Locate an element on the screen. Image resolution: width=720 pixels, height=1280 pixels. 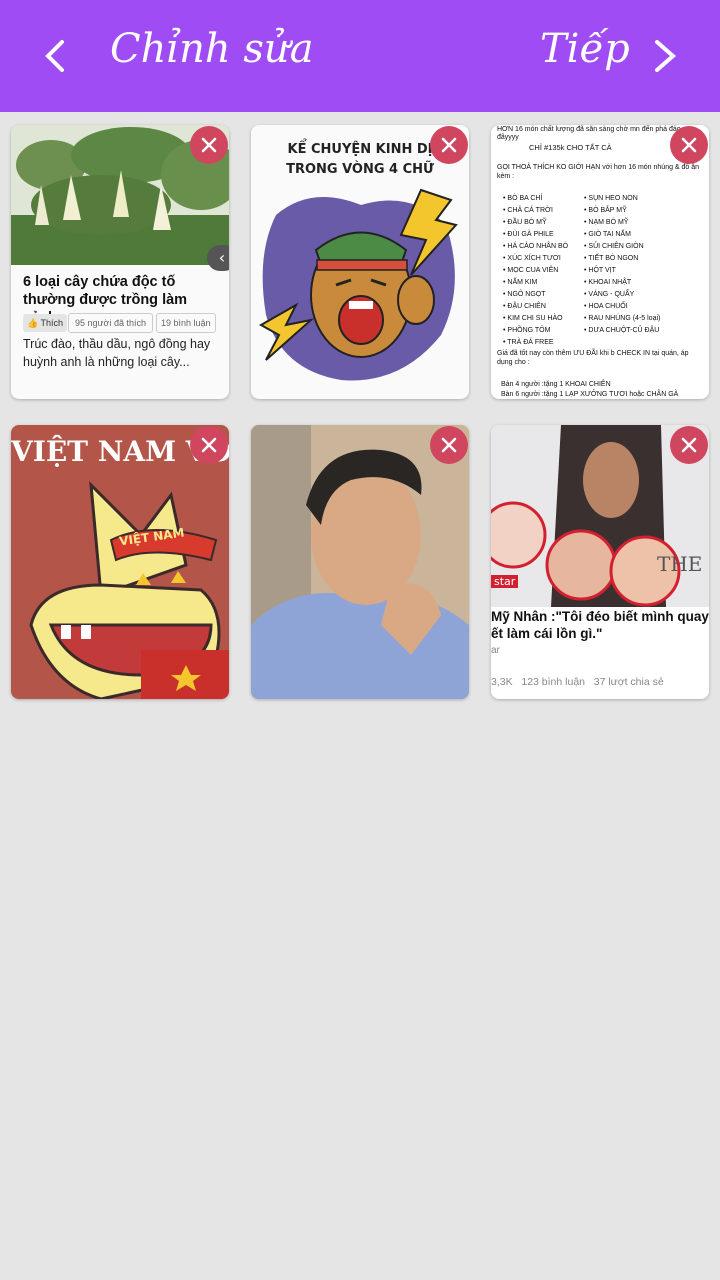
like-chip: 👍 Thích is located at coordinates (45, 323).